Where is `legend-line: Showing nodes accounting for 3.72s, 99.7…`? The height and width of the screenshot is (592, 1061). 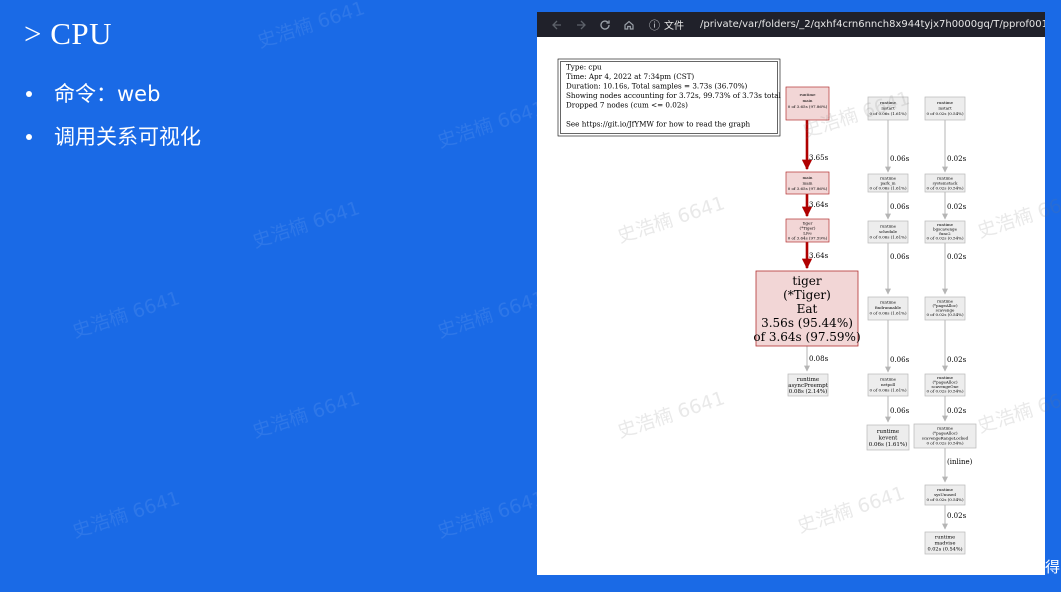
legend-line: Showing nodes accounting for 3.72s, 99.7… is located at coordinates (674, 95).